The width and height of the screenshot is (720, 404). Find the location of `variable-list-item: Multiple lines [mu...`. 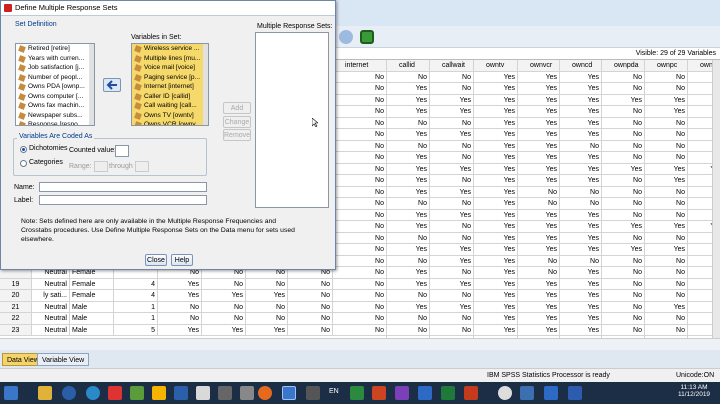

variable-list-item: Multiple lines [mu... is located at coordinates (170, 58).